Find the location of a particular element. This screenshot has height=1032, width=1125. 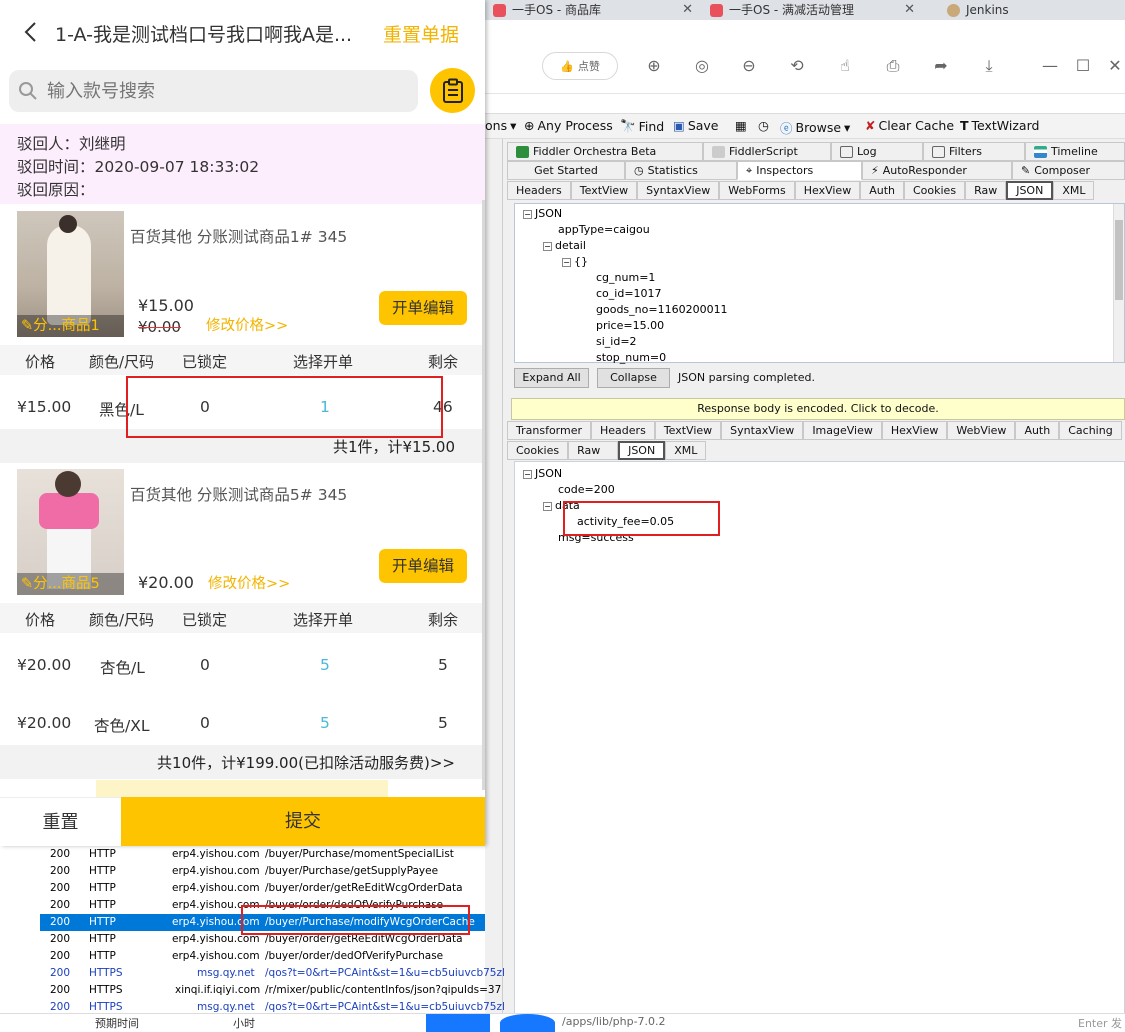

tree-node: msg=success is located at coordinates (596, 538).